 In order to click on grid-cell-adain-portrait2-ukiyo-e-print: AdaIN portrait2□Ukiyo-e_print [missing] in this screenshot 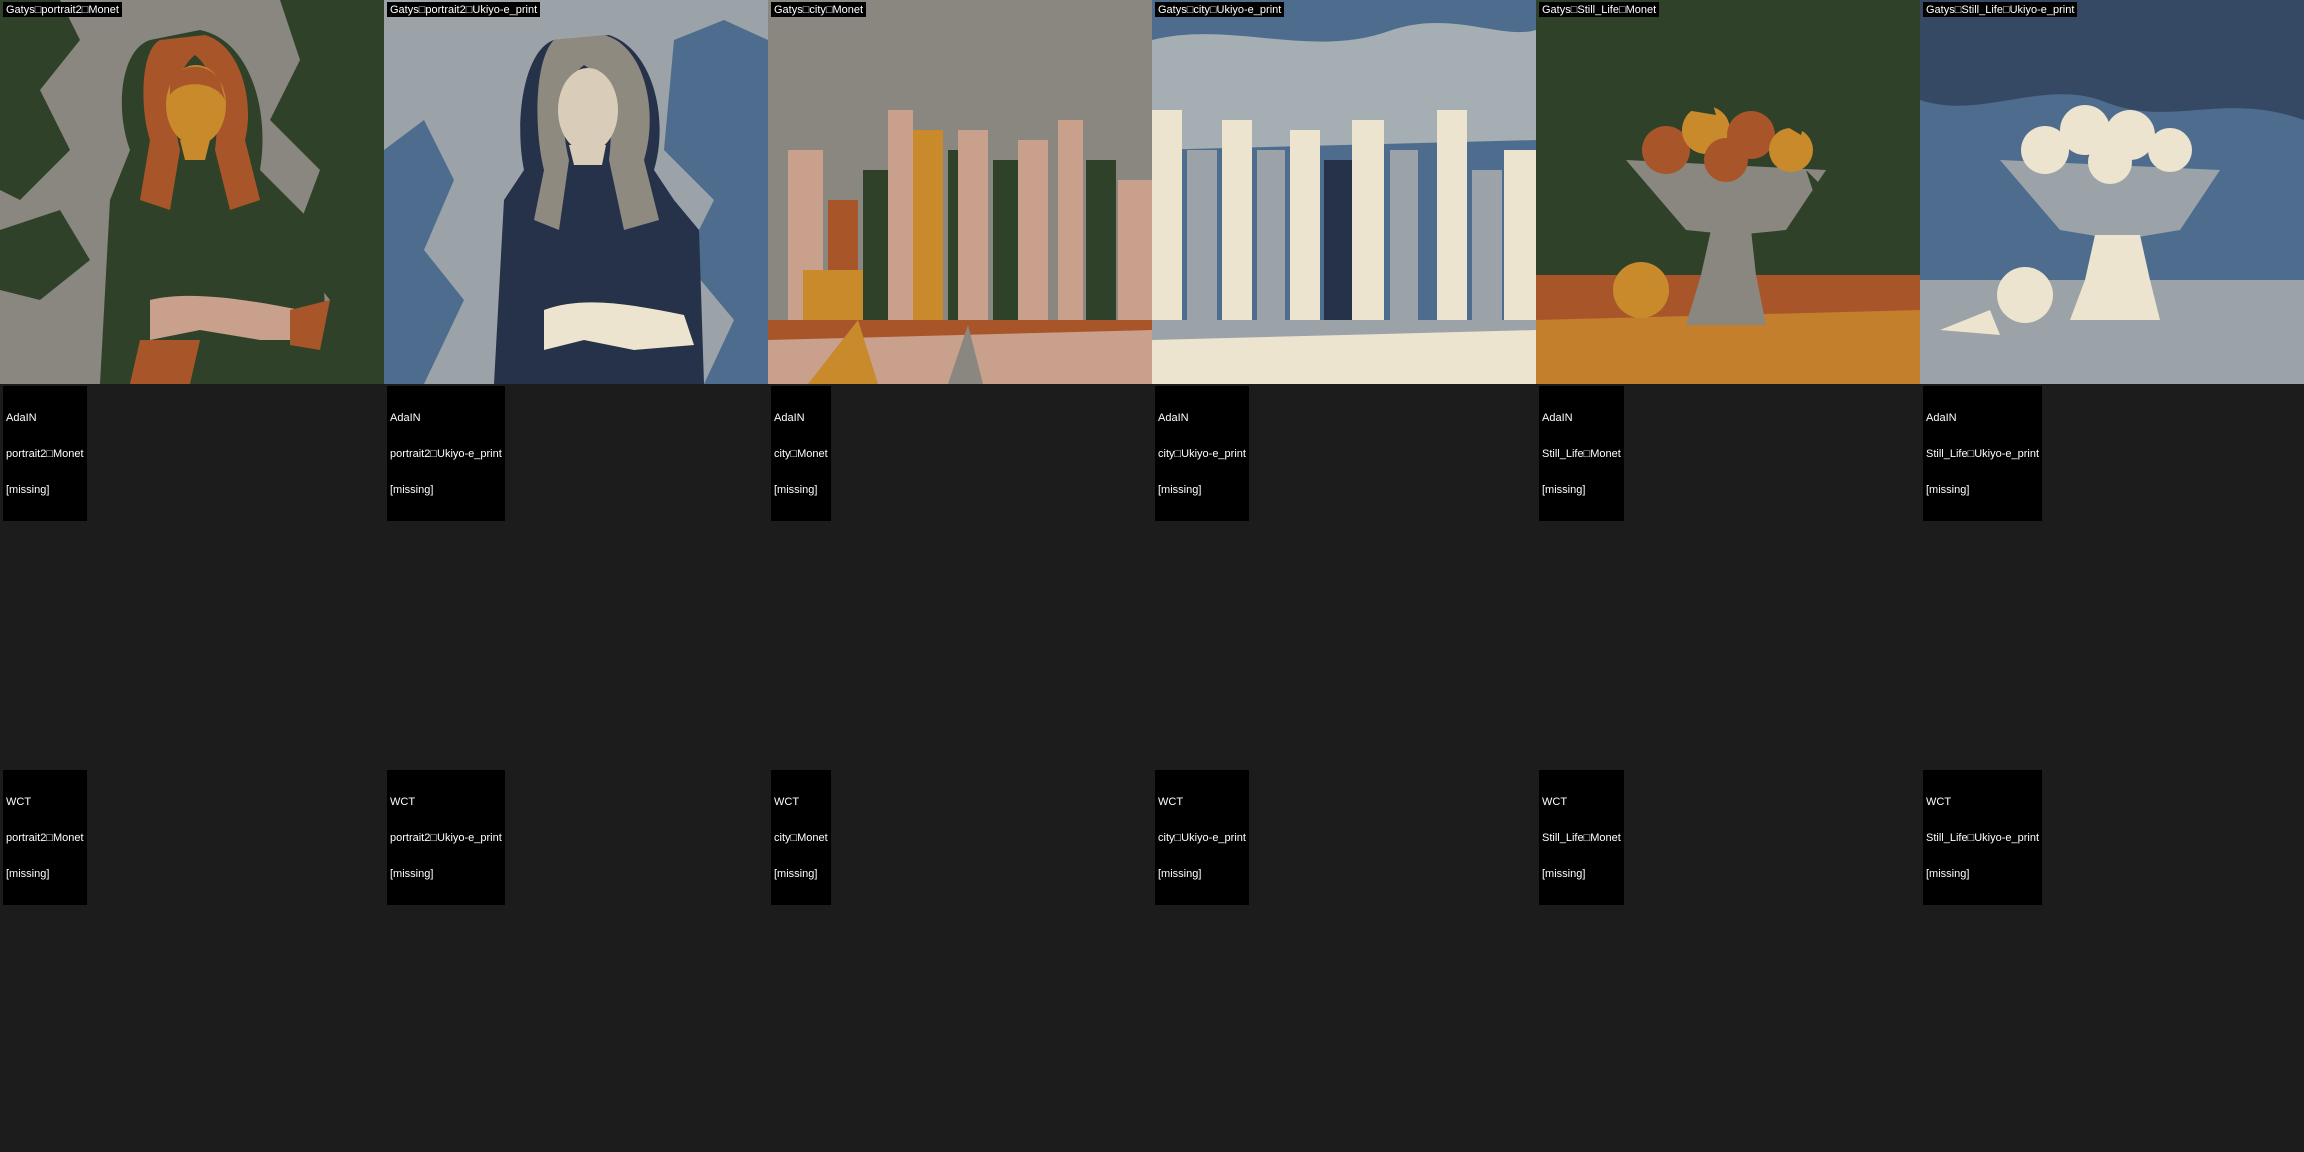, I will do `click(576, 576)`.